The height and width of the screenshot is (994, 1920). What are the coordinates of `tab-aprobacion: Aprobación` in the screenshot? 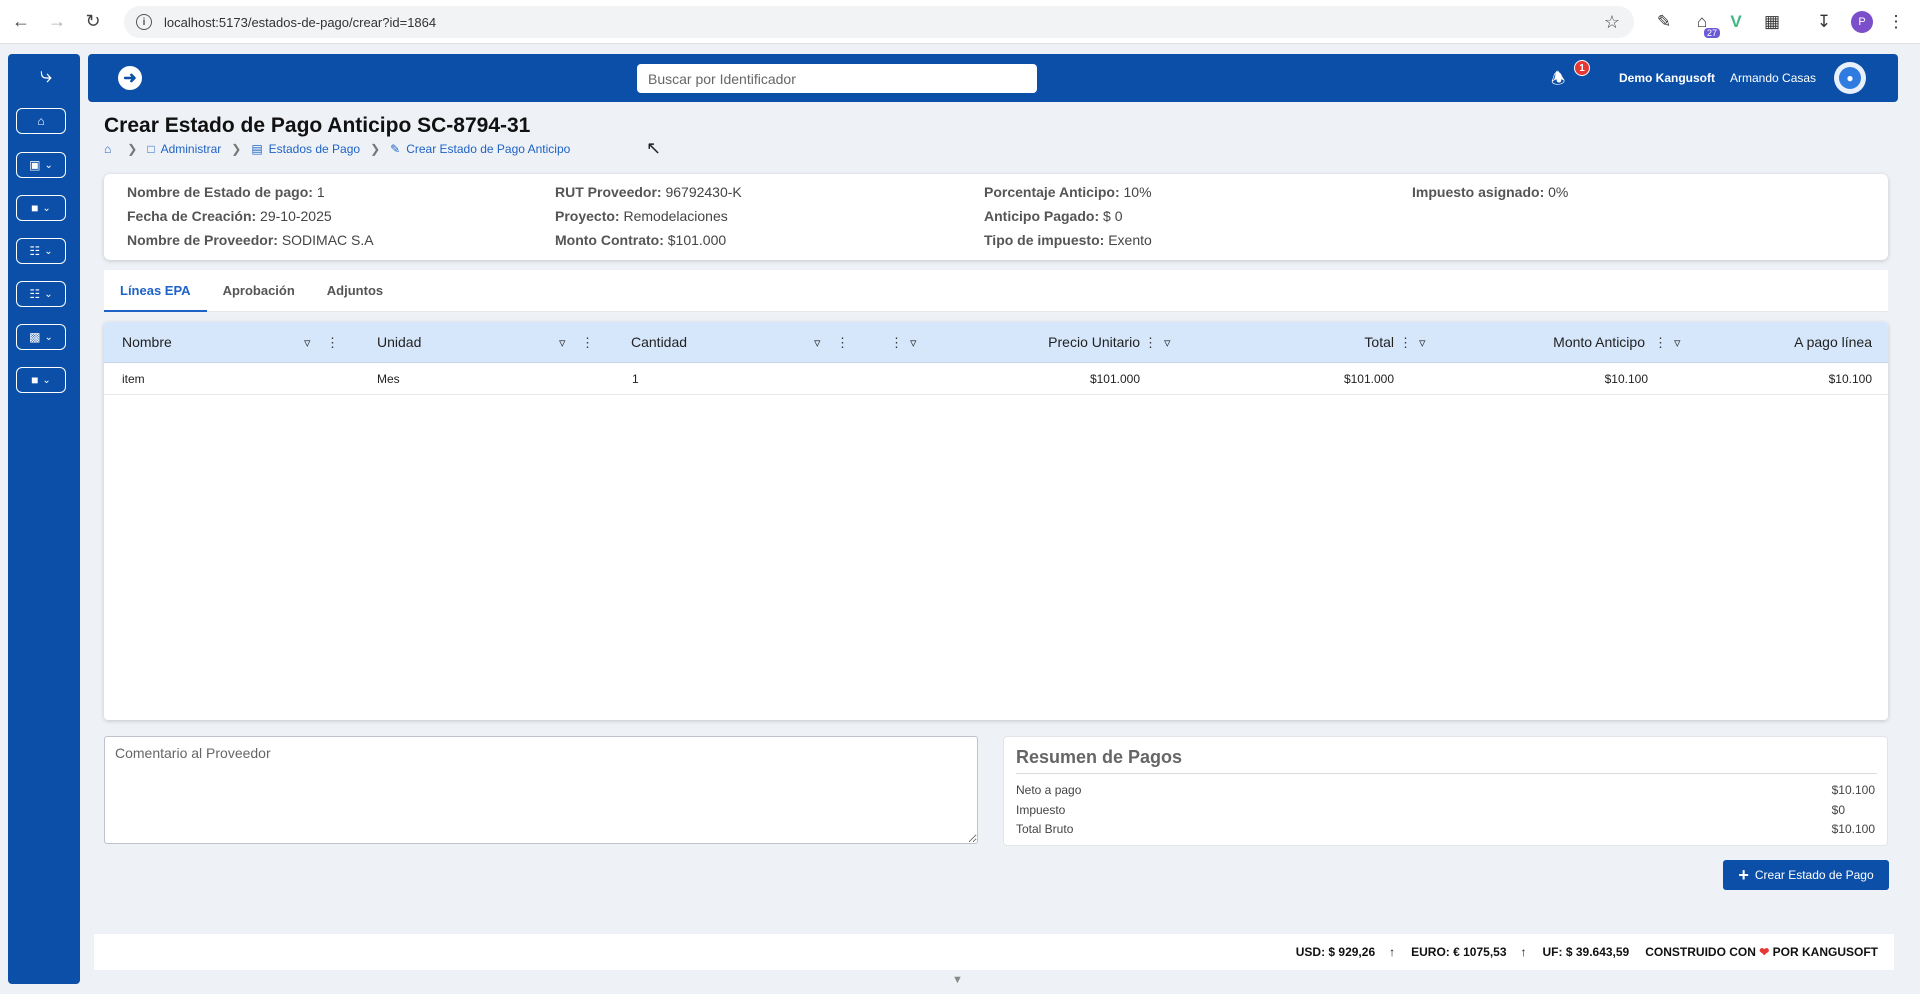 It's located at (259, 291).